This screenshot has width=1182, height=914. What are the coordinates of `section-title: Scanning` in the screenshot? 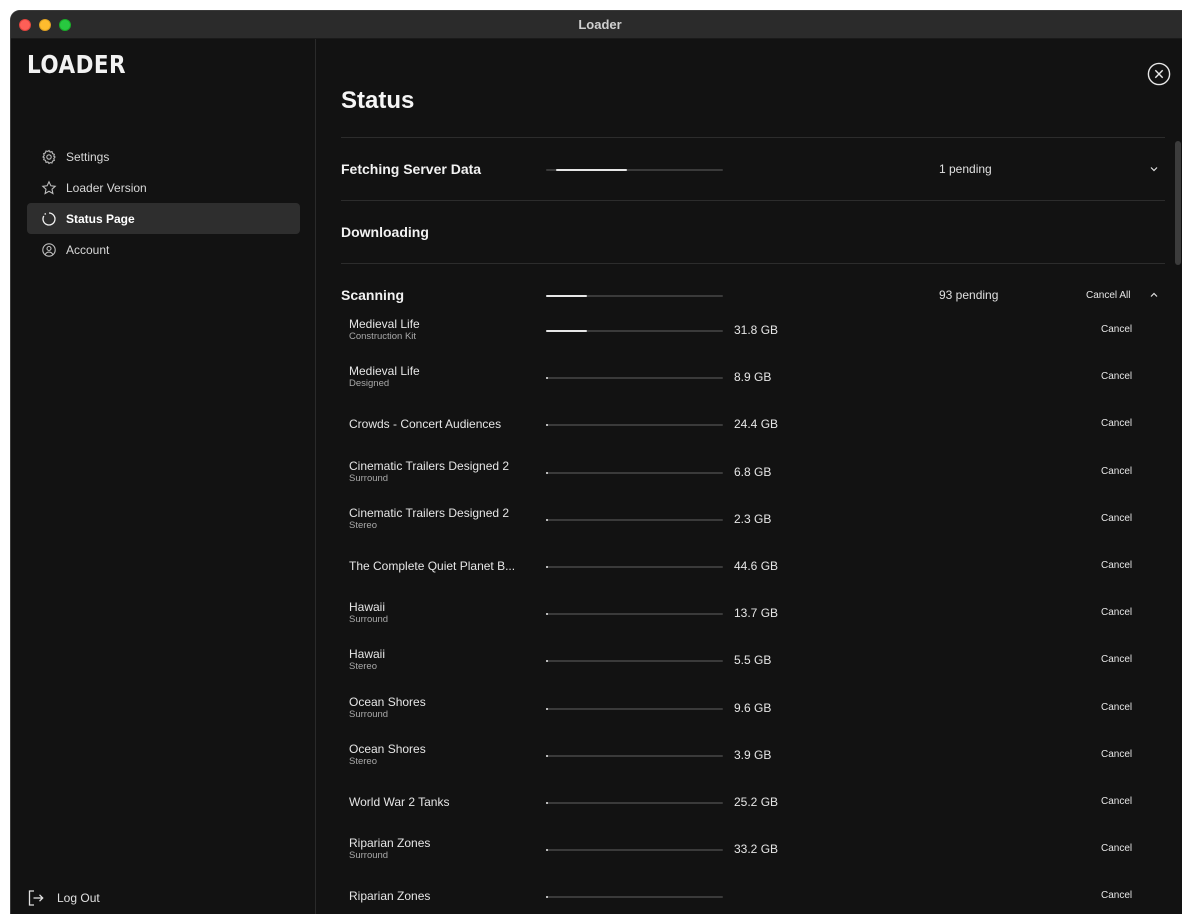 It's located at (373, 295).